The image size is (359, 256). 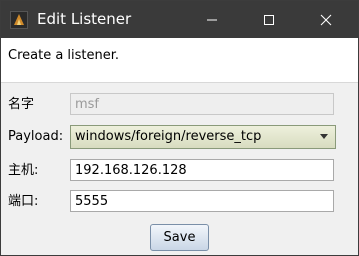 What do you see at coordinates (202, 170) in the screenshot?
I see `host-field` at bounding box center [202, 170].